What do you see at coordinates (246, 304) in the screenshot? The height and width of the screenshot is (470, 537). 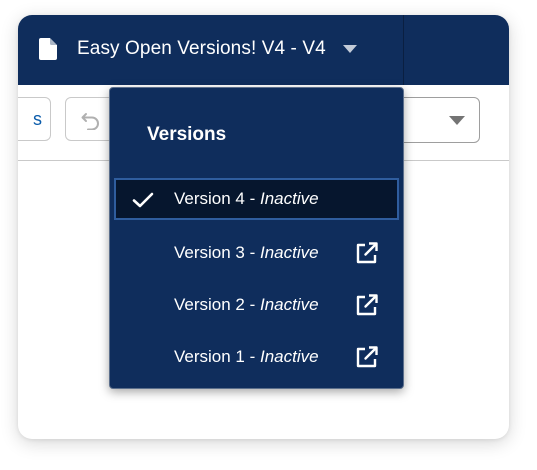 I see `version-item-label: Version 2 - Inactive` at bounding box center [246, 304].